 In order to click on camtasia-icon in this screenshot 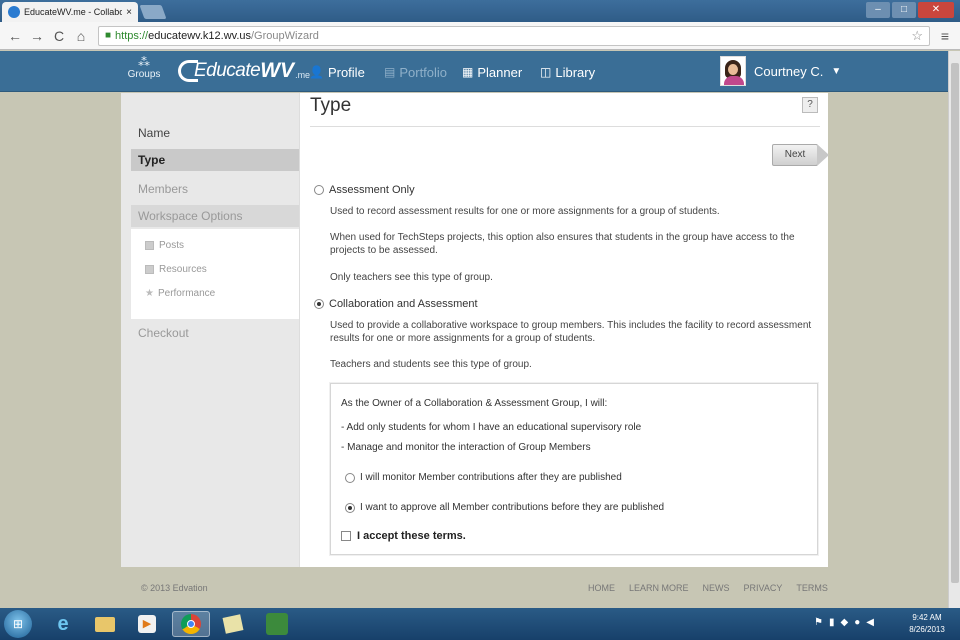, I will do `click(277, 624)`.